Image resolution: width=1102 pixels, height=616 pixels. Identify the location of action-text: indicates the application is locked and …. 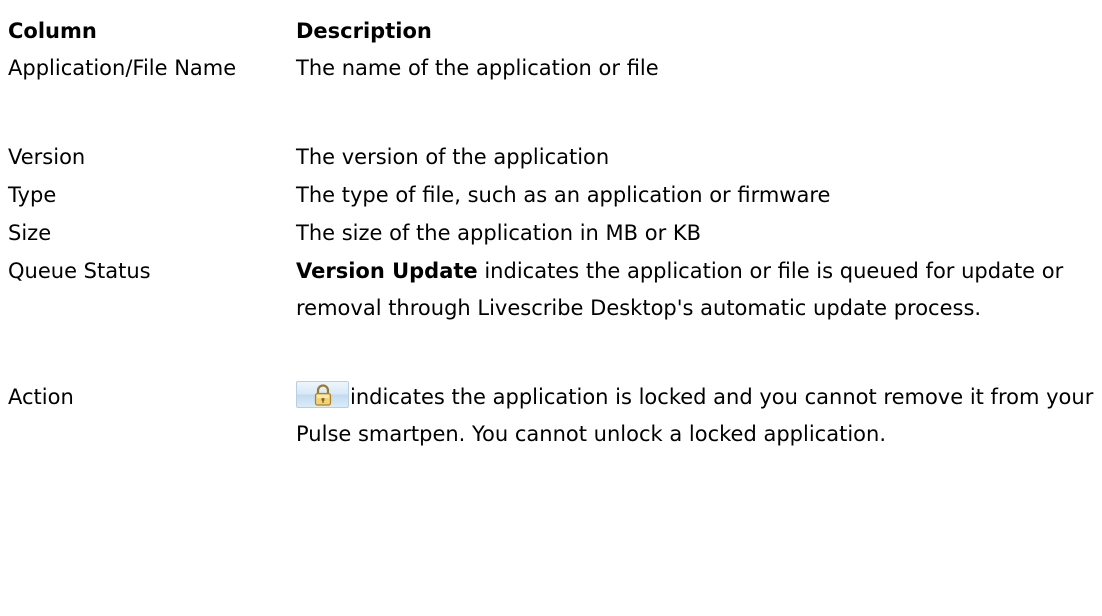
(695, 415).